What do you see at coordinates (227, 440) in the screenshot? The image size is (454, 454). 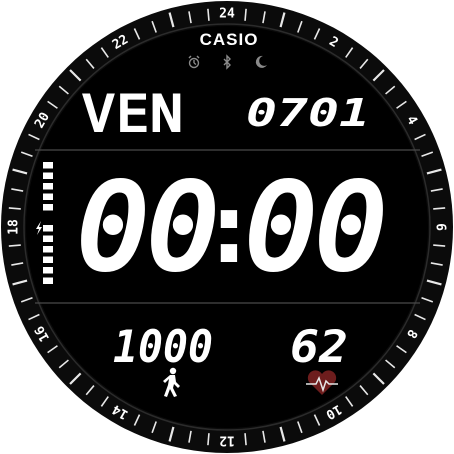 I see `bezel-number: 12` at bounding box center [227, 440].